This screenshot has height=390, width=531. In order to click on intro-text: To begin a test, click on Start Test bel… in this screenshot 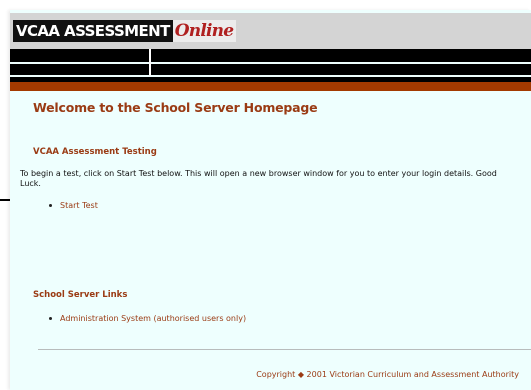, I will do `click(258, 178)`.